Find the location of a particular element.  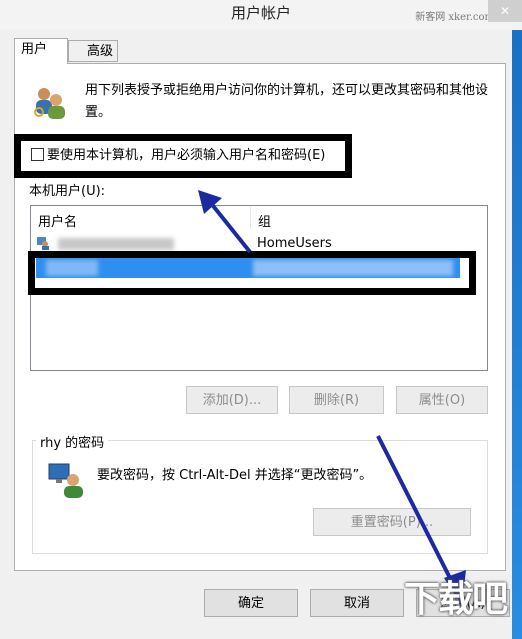

watermark-text: 新客网 xker.com is located at coordinates (454, 17).